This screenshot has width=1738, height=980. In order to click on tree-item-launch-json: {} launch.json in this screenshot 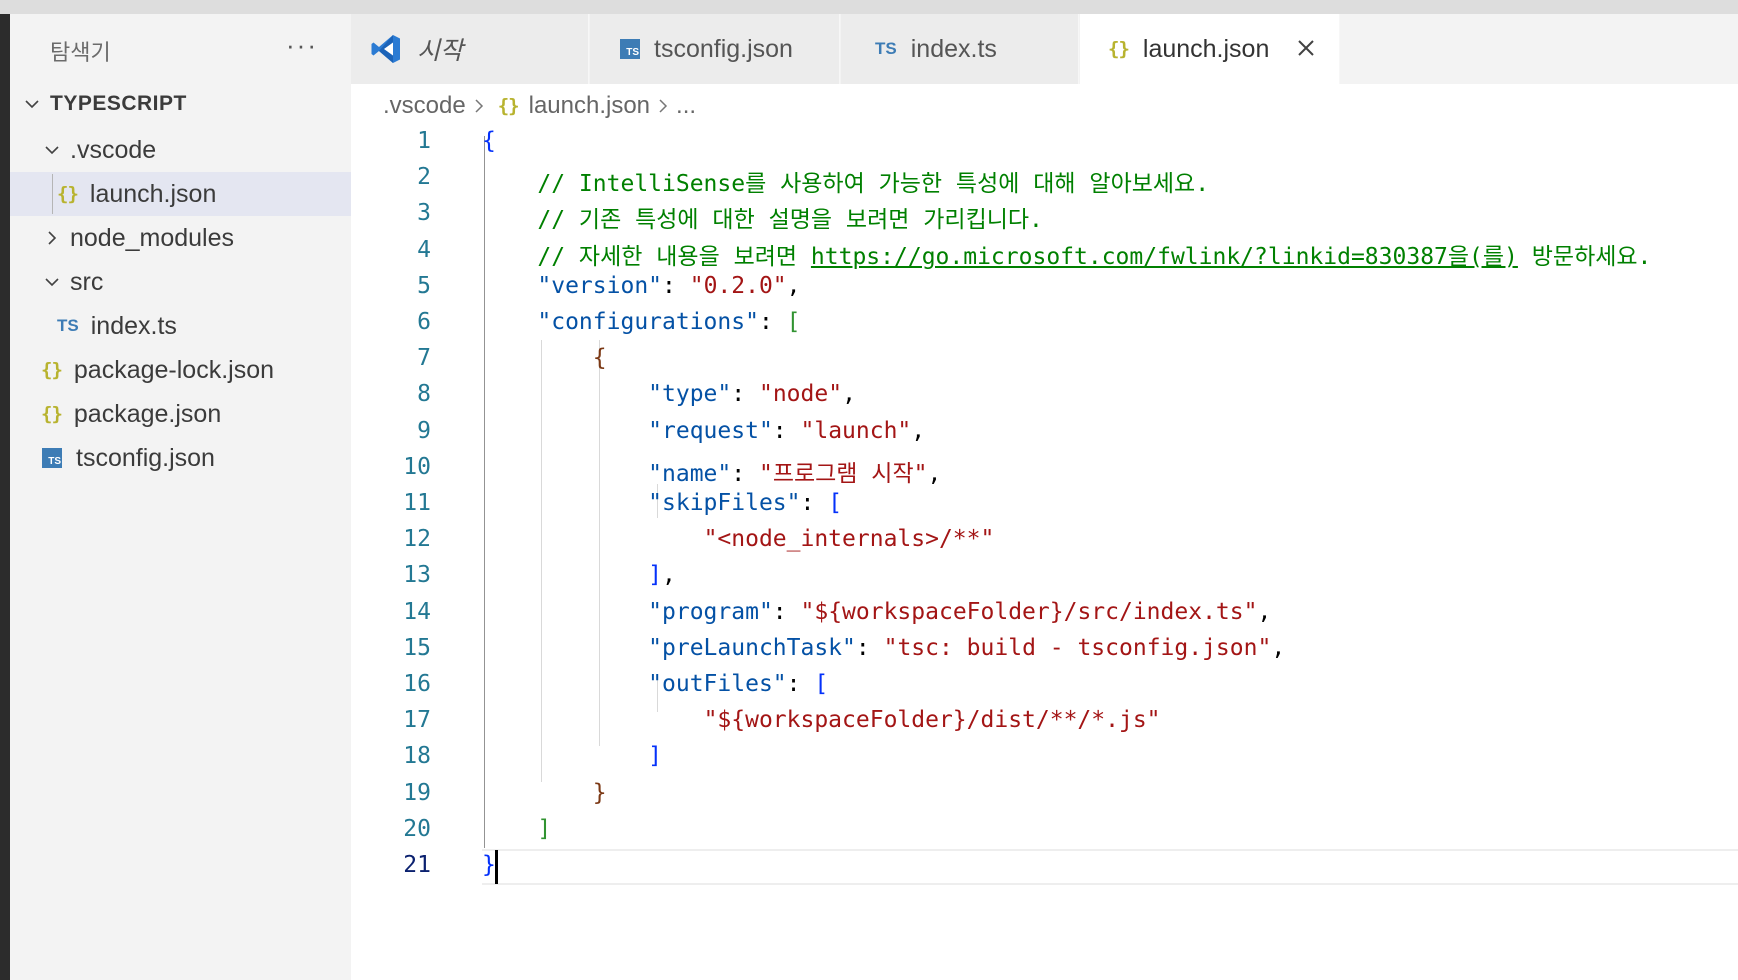, I will do `click(180, 194)`.